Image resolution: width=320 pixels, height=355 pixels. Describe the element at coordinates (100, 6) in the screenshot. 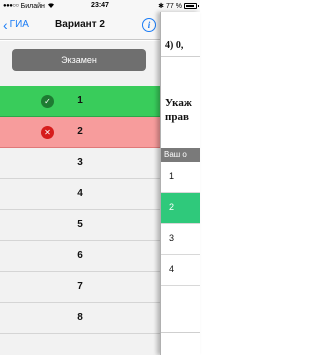

I see `status-bar: ●●●○○ Билайн 23:47 ✱ 77 %` at that location.